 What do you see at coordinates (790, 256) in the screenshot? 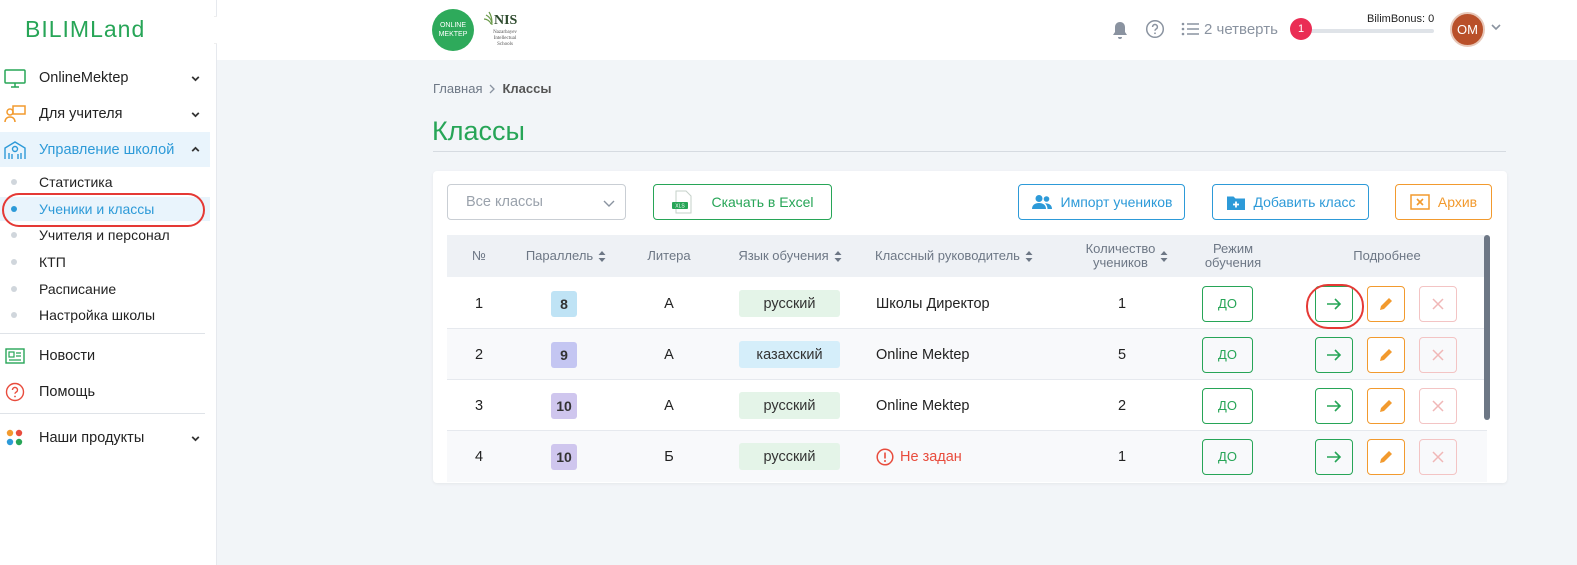
I see `col-header-language: Язык обучения` at bounding box center [790, 256].